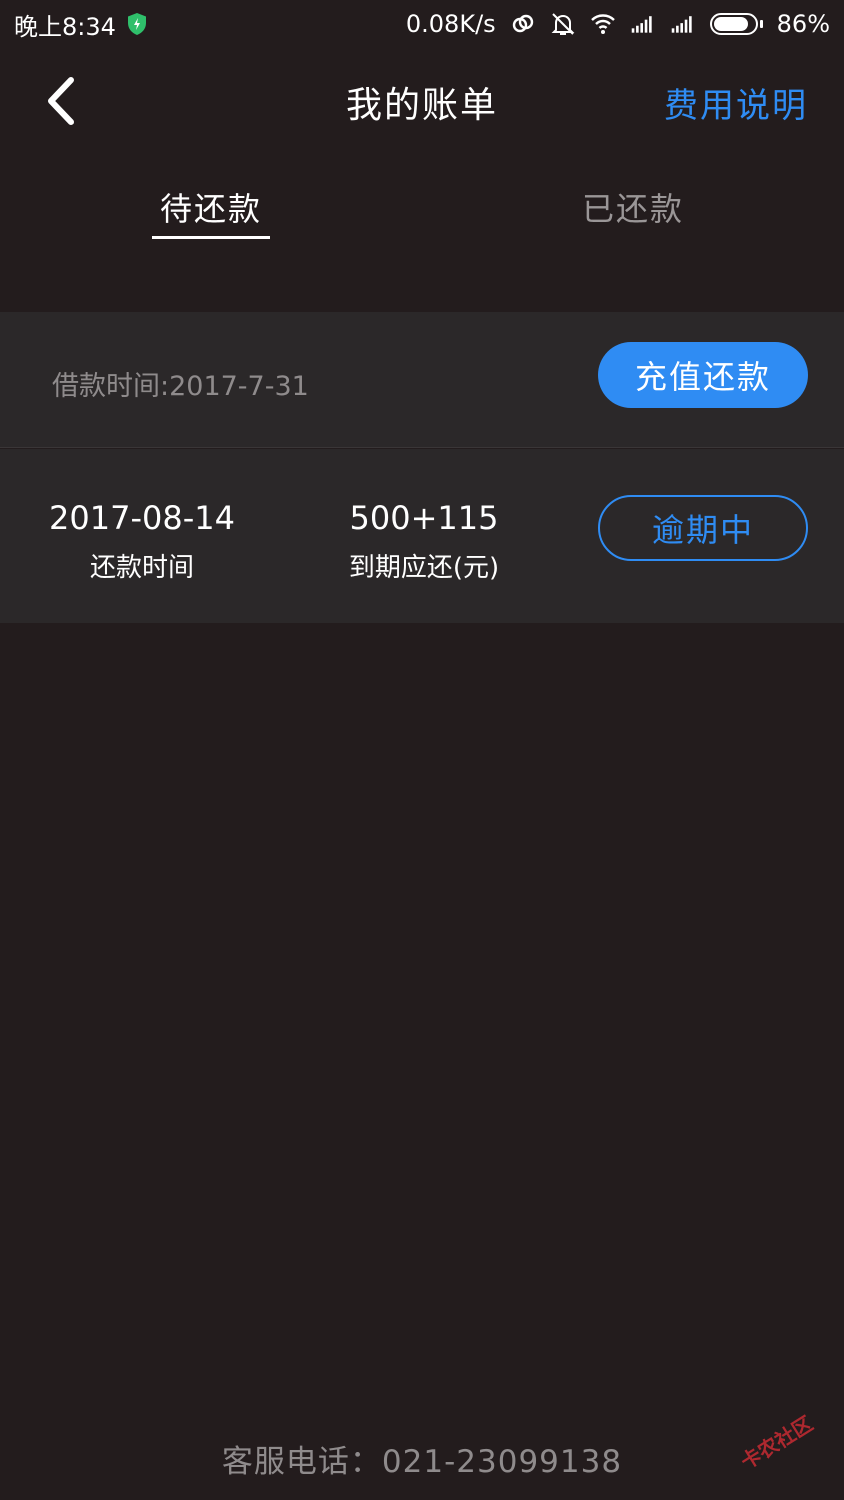  What do you see at coordinates (731, 24) in the screenshot?
I see `battery-fill` at bounding box center [731, 24].